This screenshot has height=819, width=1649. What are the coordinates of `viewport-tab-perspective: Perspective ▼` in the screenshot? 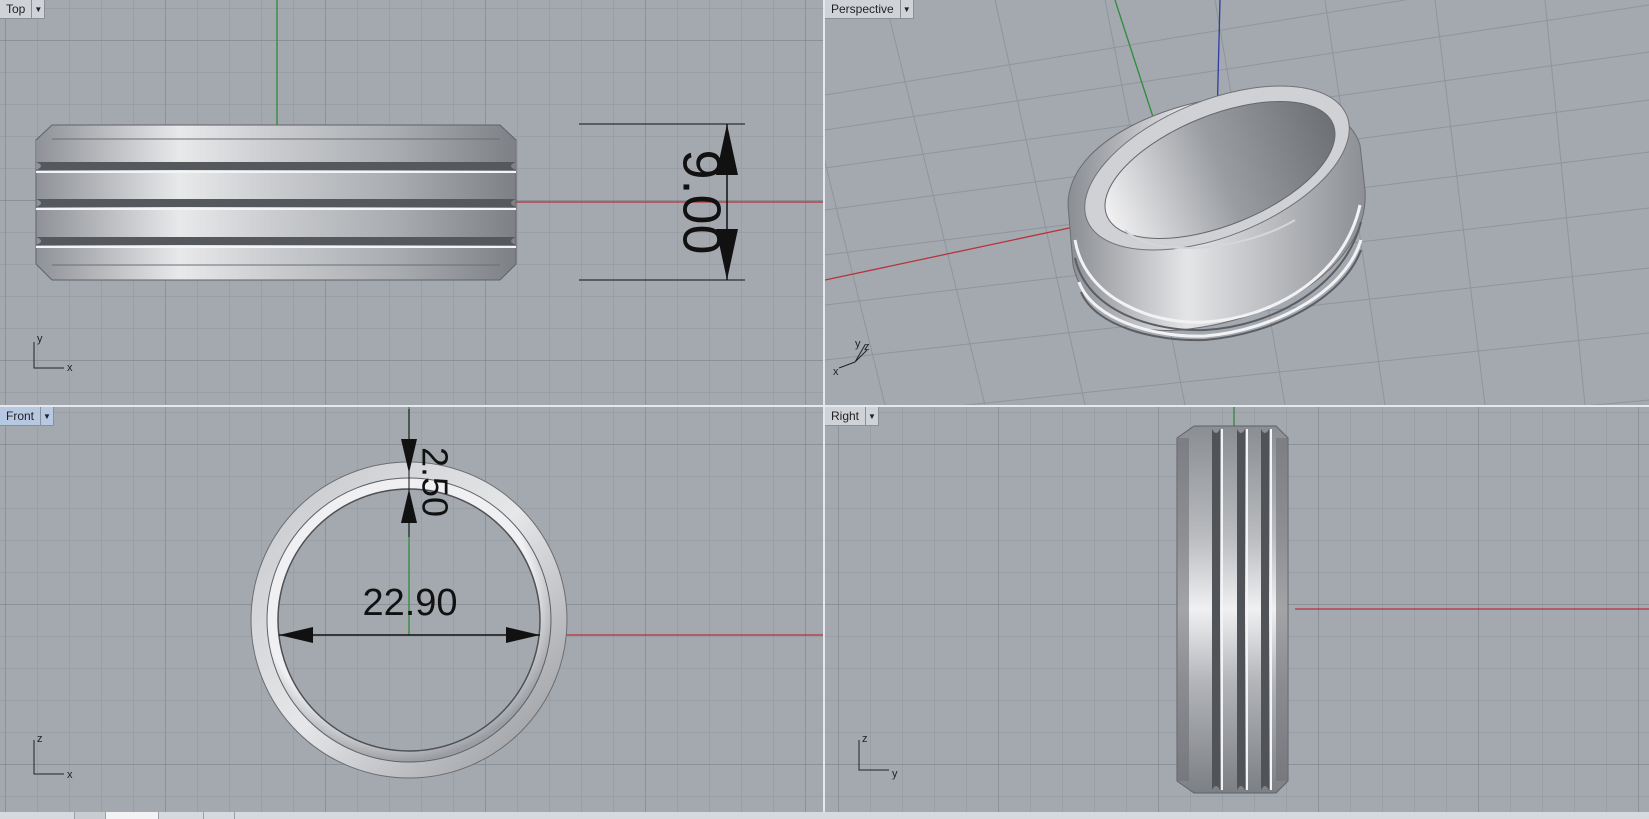 It's located at (869, 9).